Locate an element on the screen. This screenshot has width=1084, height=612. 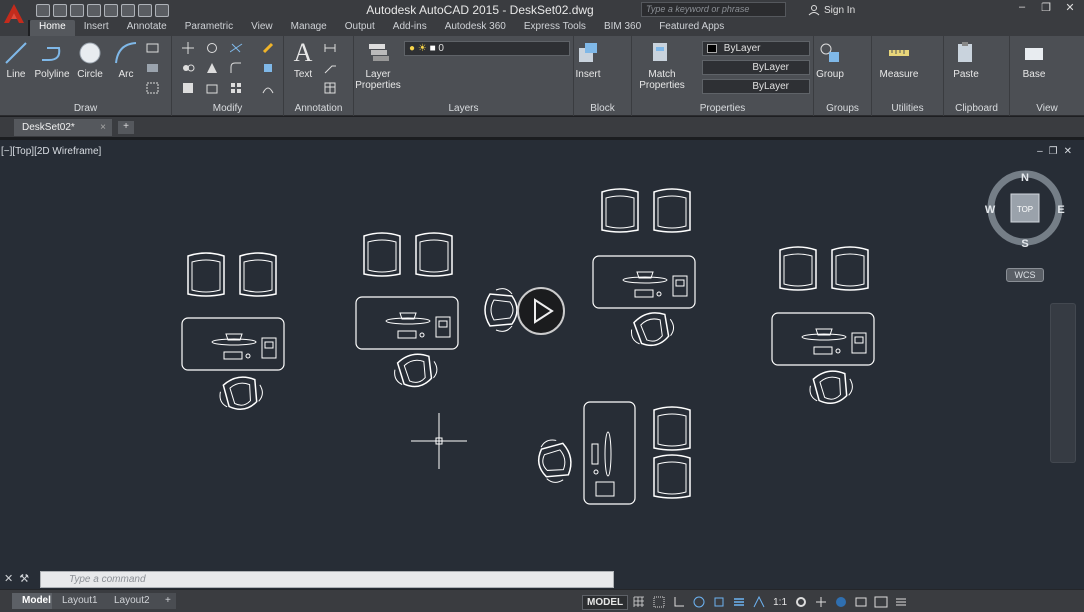
save-icon is located at coordinates (77, 10).